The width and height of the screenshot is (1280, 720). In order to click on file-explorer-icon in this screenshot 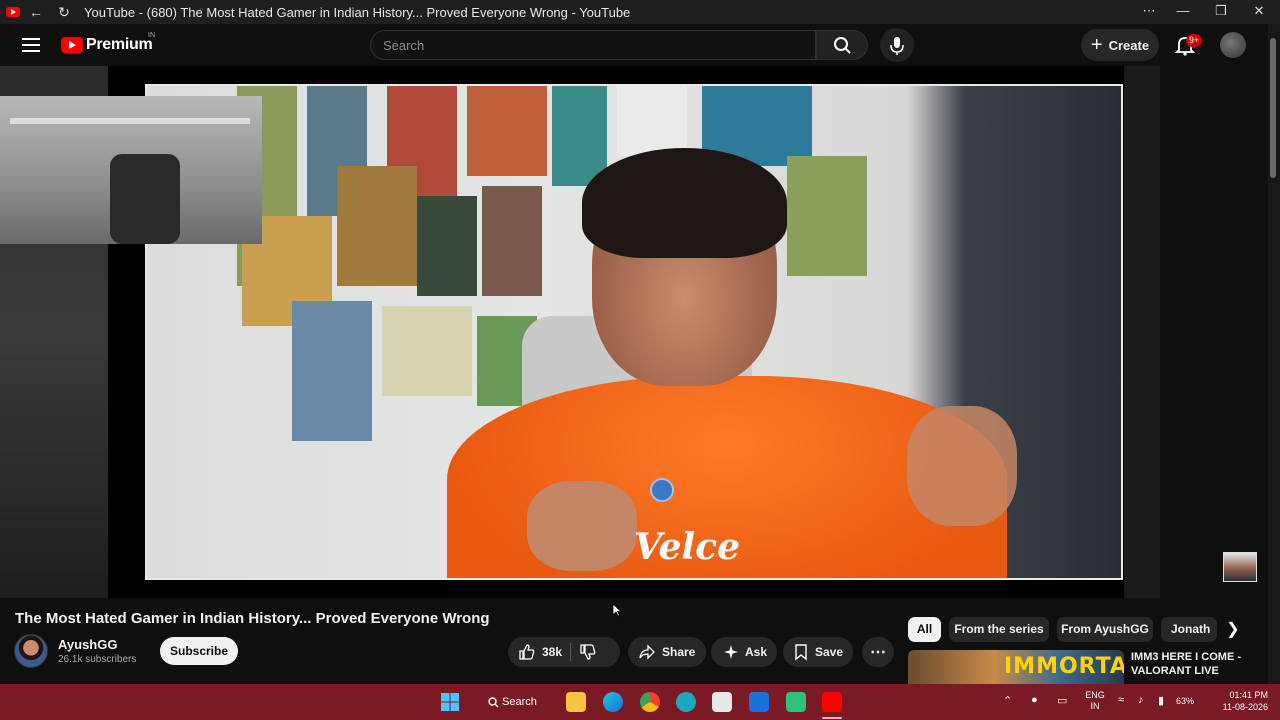, I will do `click(576, 702)`.